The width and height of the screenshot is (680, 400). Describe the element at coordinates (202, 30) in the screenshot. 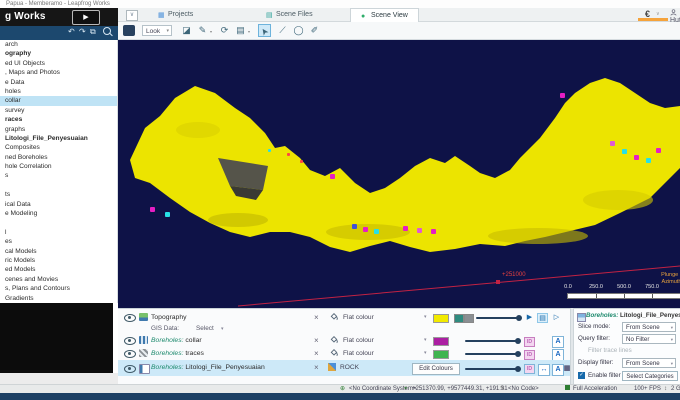

I see `draw-slicer-icon: ✎` at that location.